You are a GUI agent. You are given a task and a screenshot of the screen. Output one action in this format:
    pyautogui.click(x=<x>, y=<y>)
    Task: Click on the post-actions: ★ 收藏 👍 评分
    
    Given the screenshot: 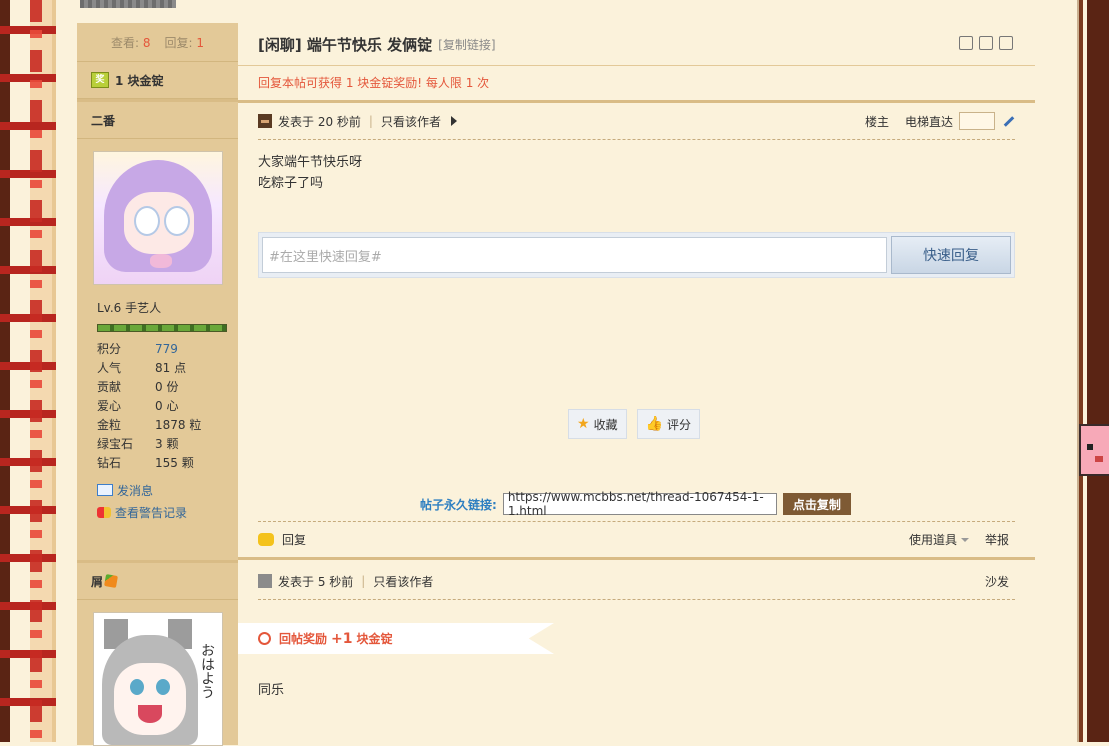 What is the action you would take?
    pyautogui.click(x=634, y=424)
    